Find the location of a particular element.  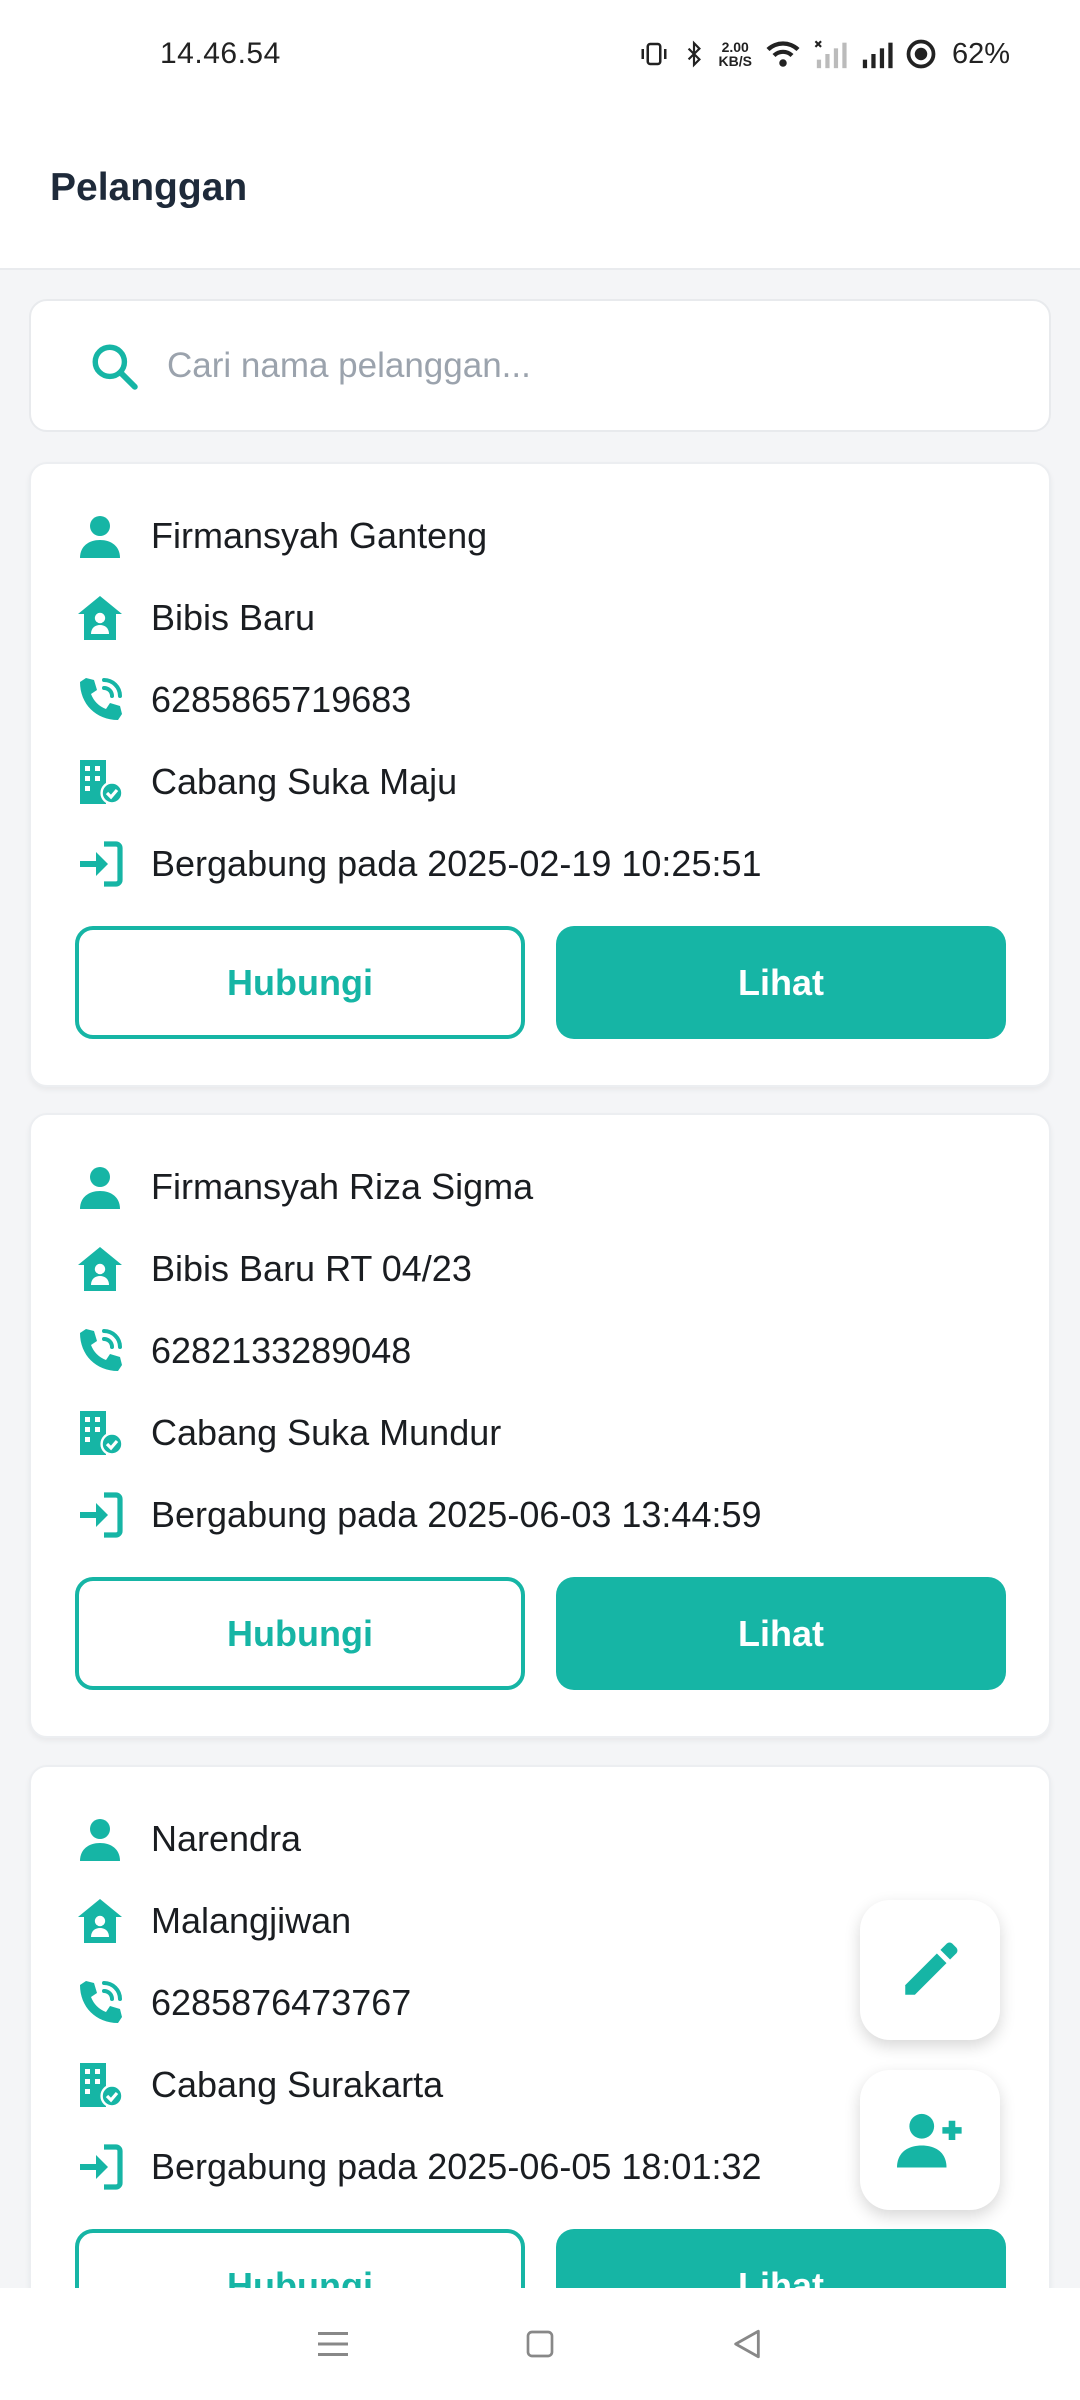

menu-nav-button is located at coordinates (333, 2344).